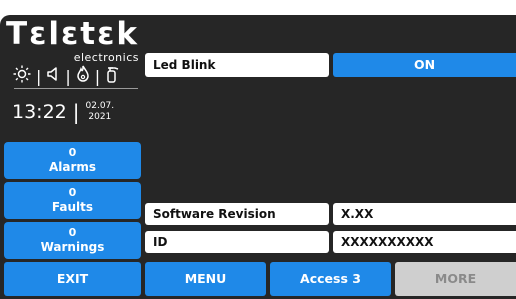 The height and width of the screenshot is (299, 516). I want to click on led-blink-toggle: ON, so click(424, 65).